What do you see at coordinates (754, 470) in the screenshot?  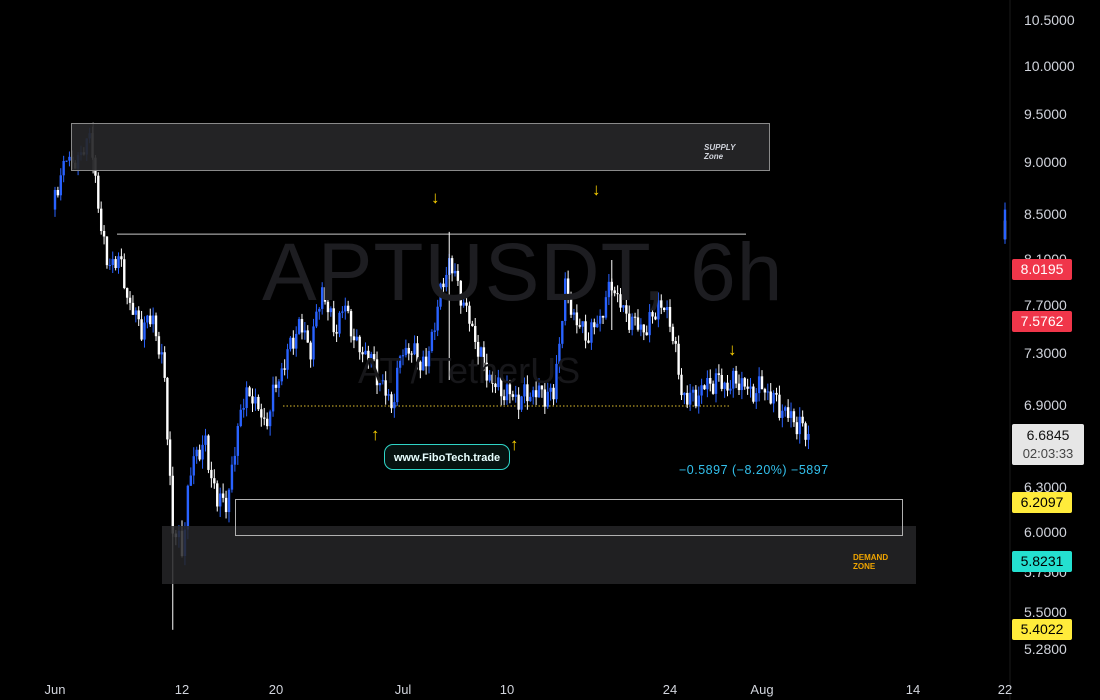 I see `measurement-readout: −0.5897 (−8.20%) −5897` at bounding box center [754, 470].